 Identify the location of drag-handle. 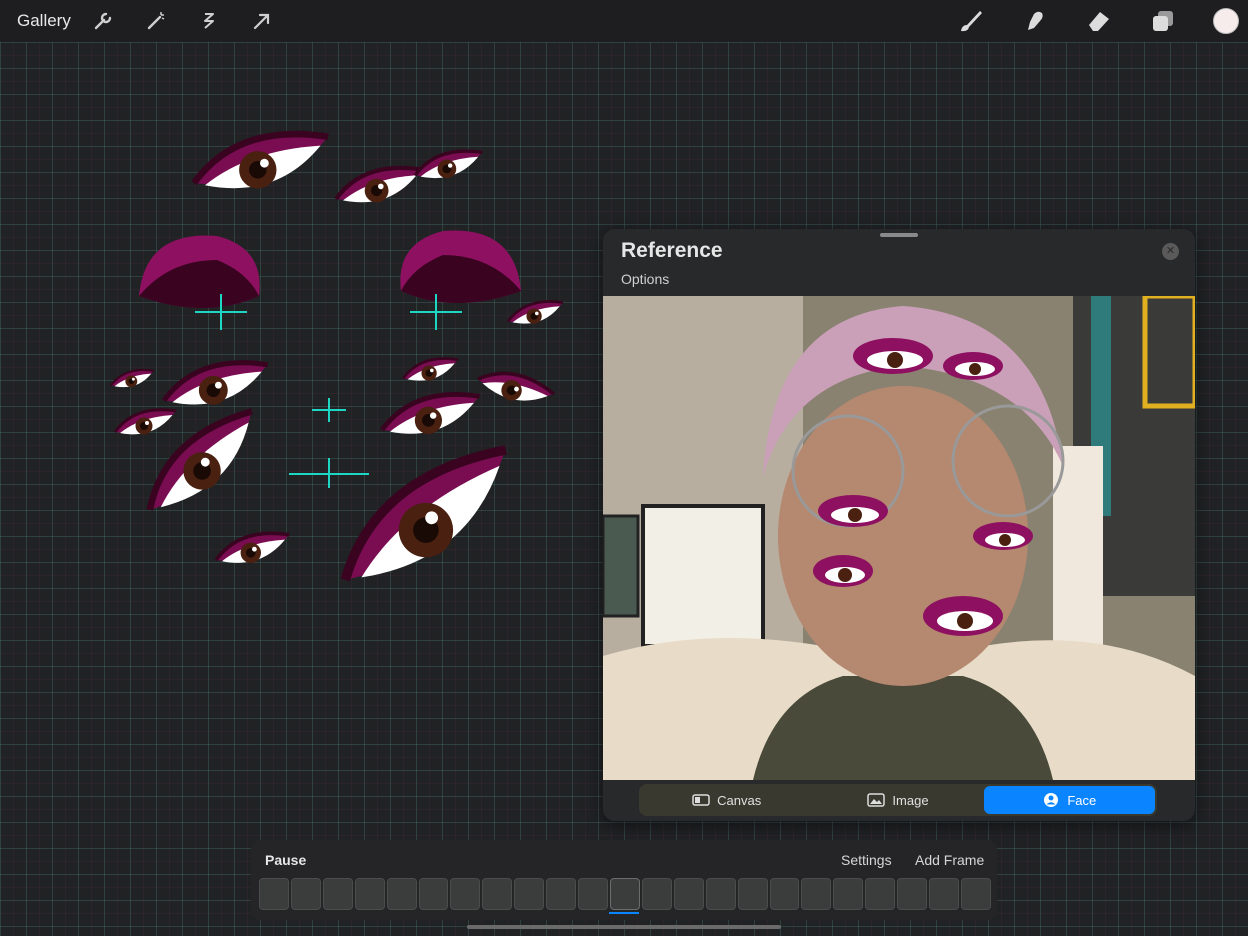
(899, 235).